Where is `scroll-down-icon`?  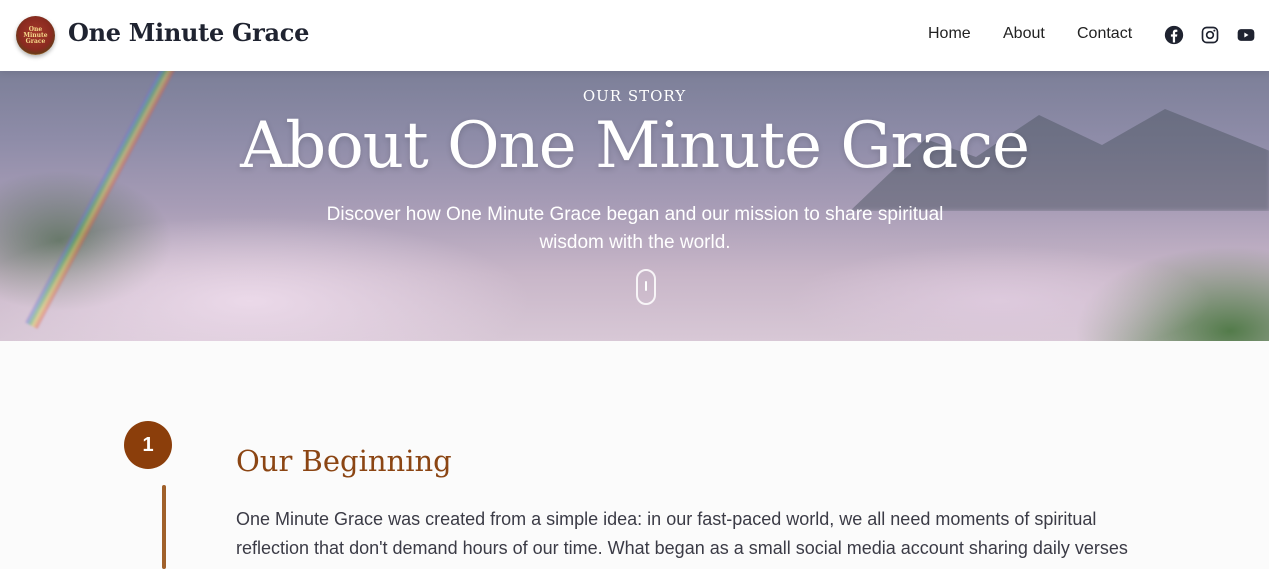 scroll-down-icon is located at coordinates (646, 287).